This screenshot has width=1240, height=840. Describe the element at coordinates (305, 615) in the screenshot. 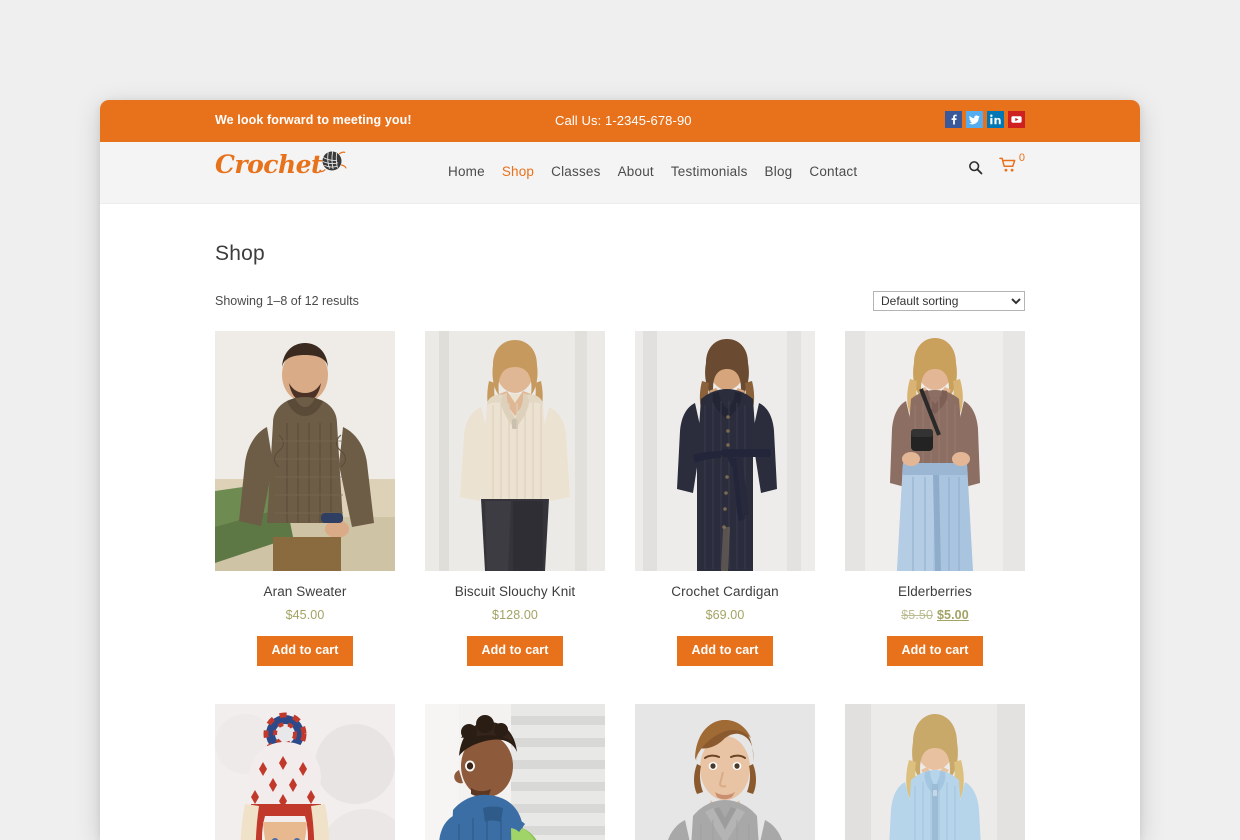

I see `product-price: $45.00` at that location.